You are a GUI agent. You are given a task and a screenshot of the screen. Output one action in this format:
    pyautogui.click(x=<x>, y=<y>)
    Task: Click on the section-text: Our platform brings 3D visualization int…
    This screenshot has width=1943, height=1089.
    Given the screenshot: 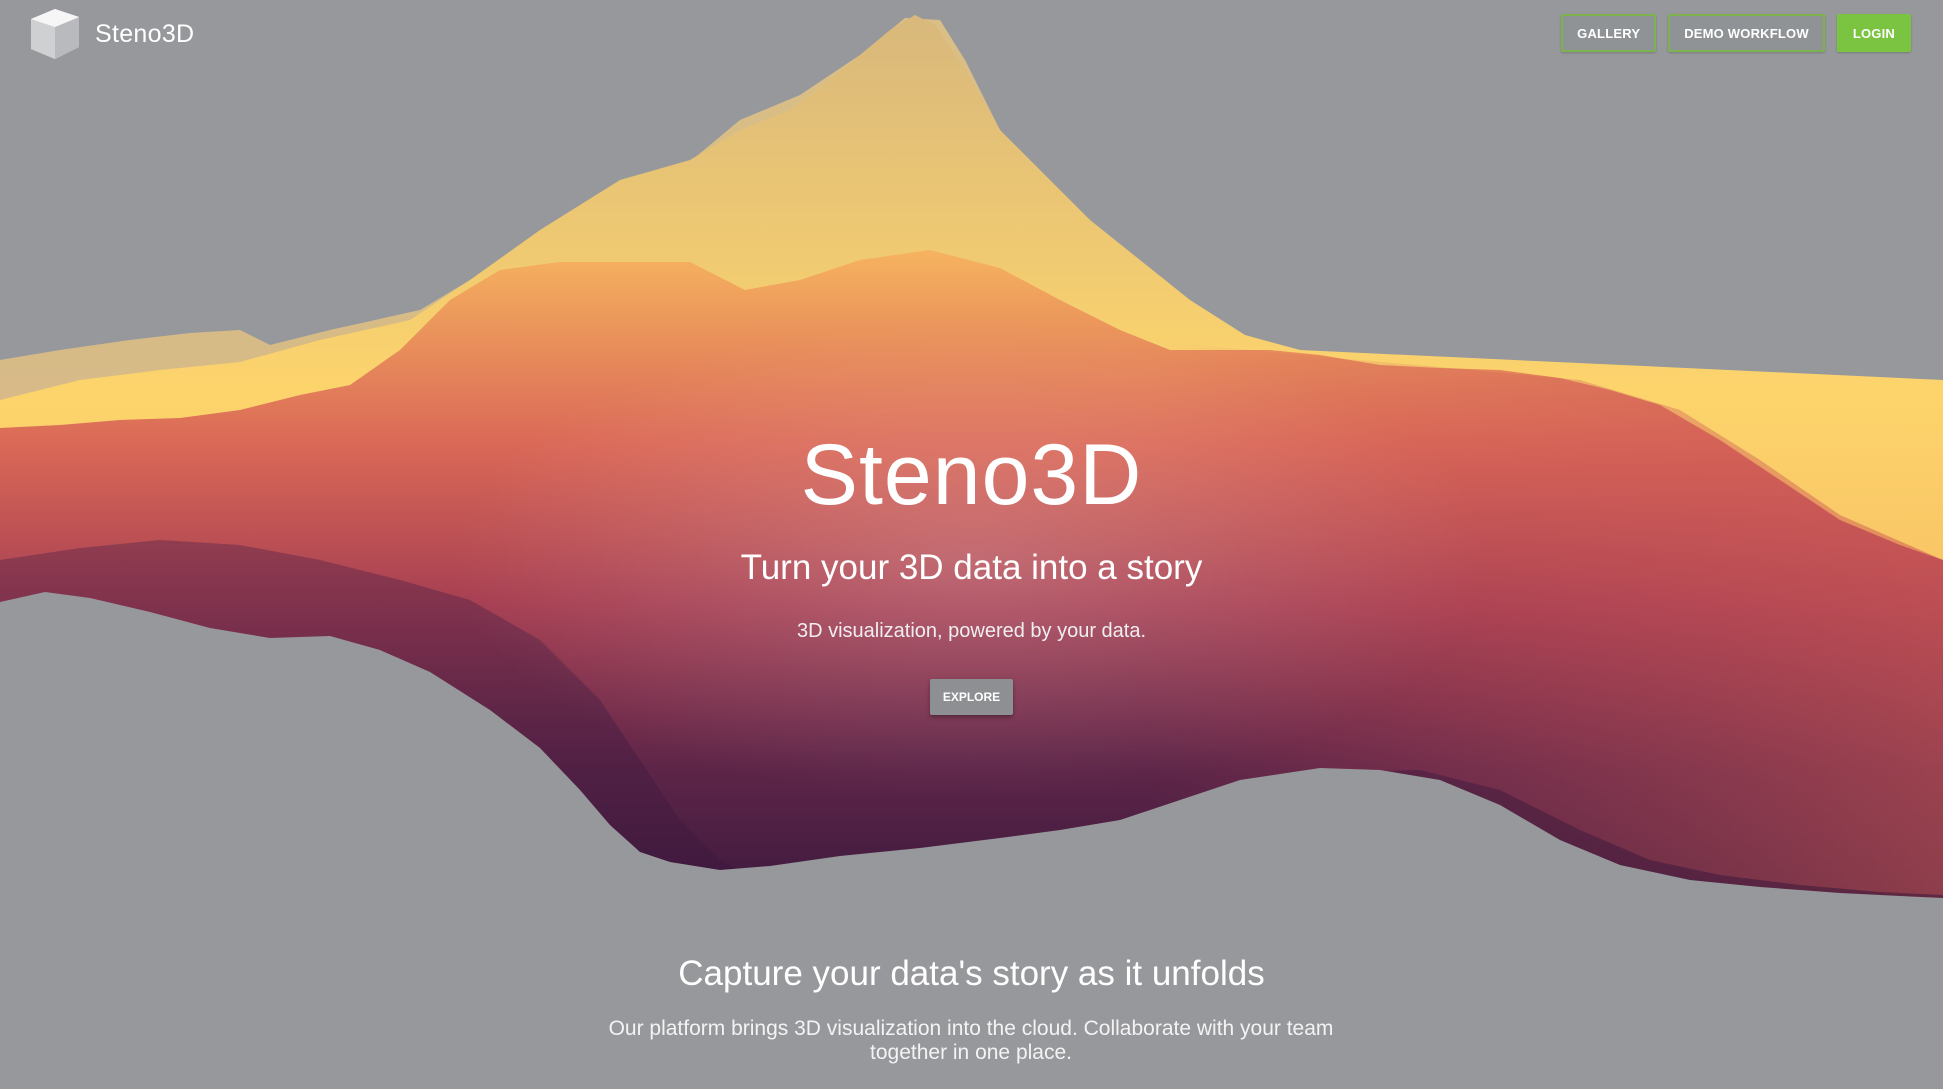 What is the action you would take?
    pyautogui.click(x=971, y=1040)
    